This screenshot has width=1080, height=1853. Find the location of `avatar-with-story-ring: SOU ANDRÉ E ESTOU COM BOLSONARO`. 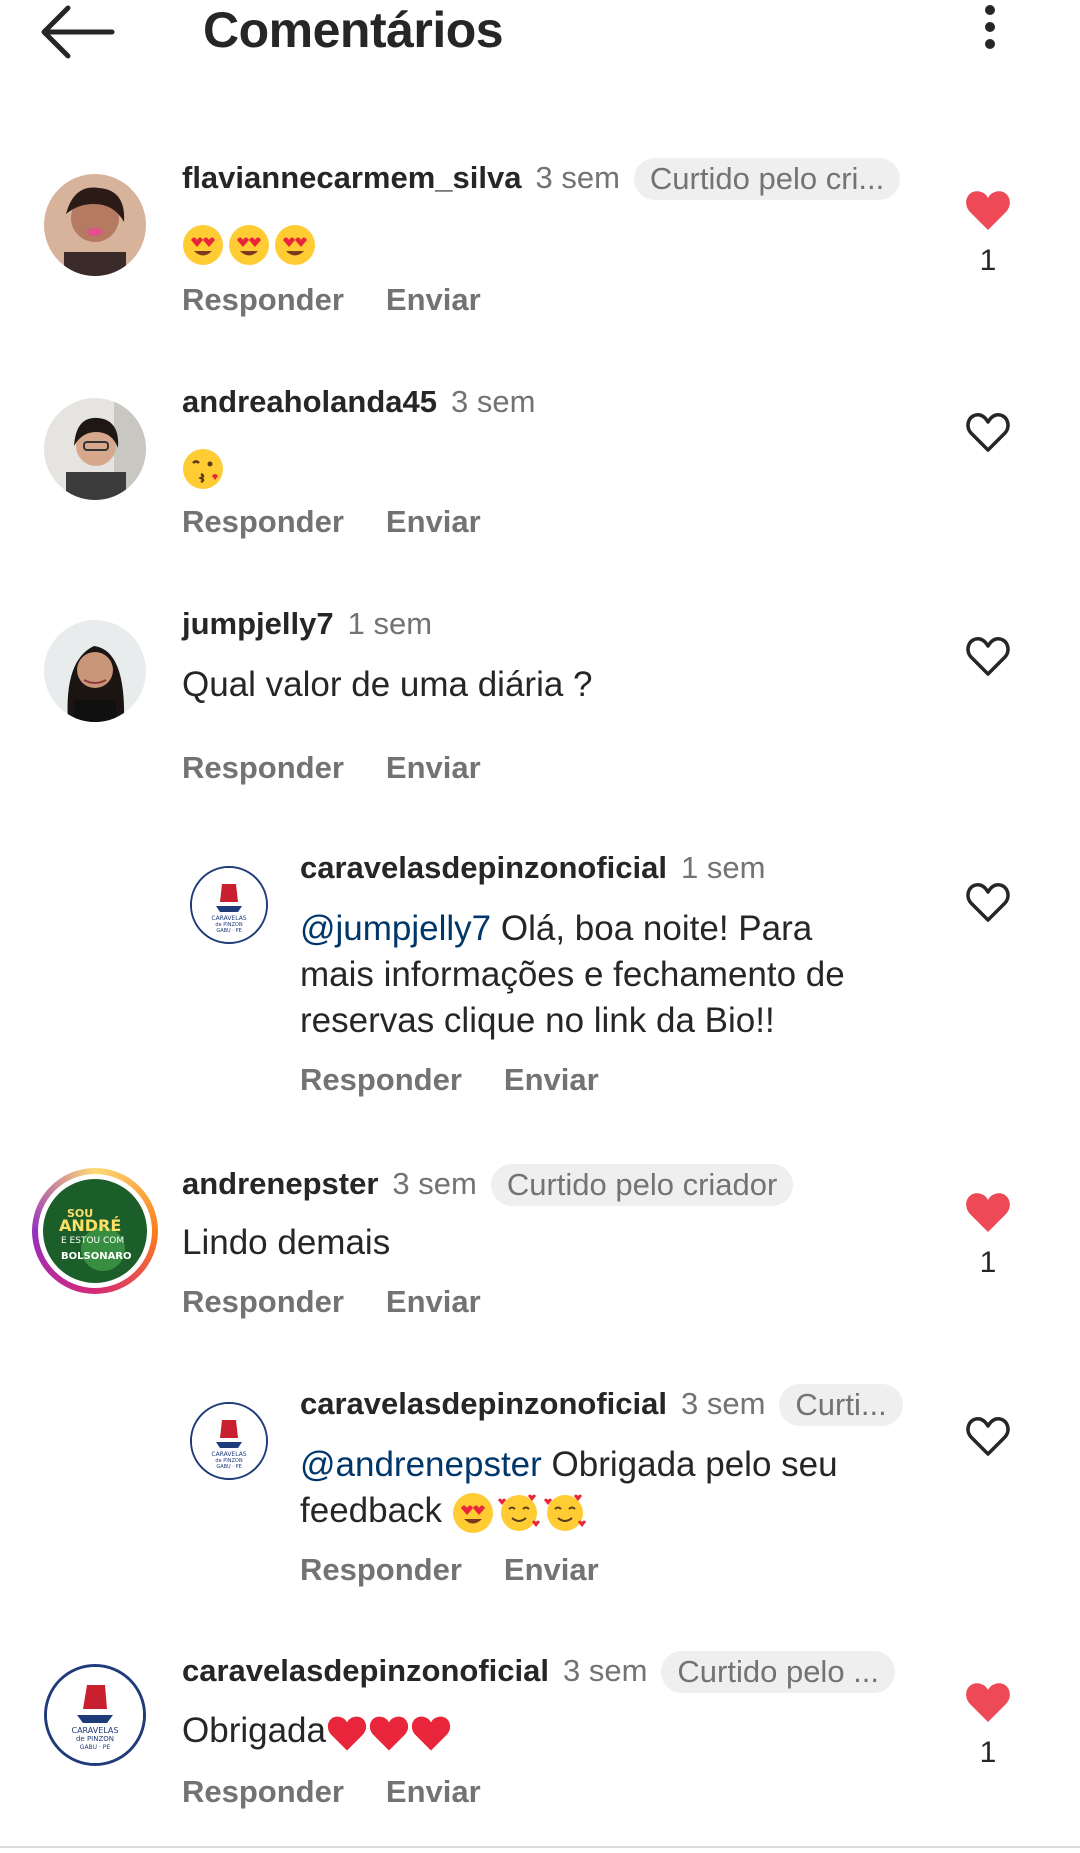

avatar-with-story-ring: SOU ANDRÉ E ESTOU COM BOLSONARO is located at coordinates (95, 1231).